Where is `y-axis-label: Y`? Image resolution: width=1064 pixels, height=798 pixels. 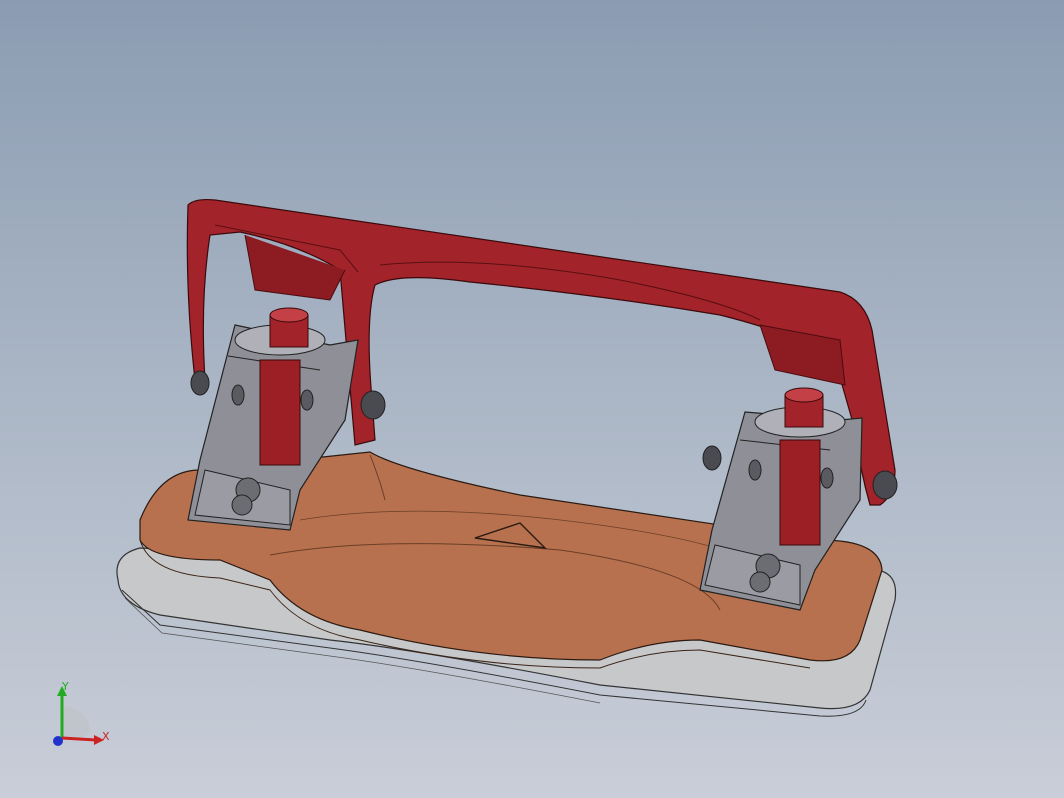
y-axis-label: Y is located at coordinates (65, 686).